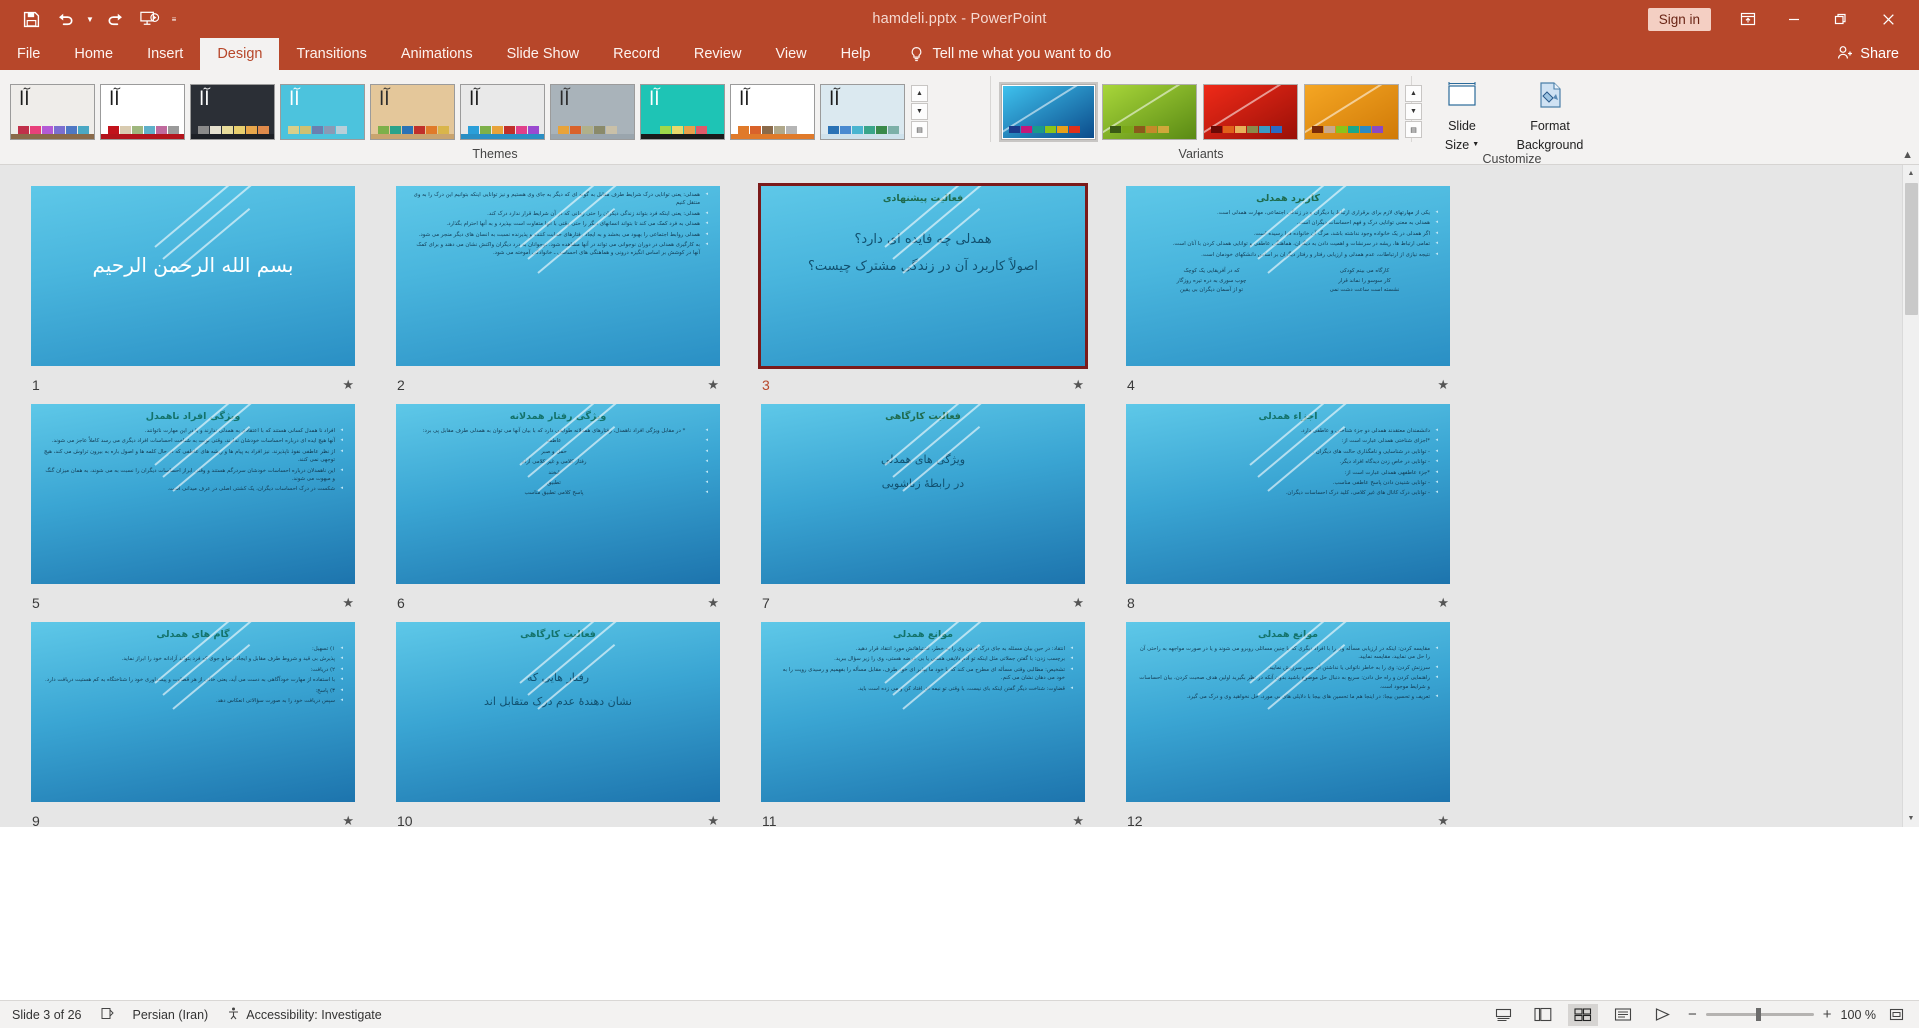  I want to click on customize-quick-access-toolbar-icon: ≡, so click(174, 19).